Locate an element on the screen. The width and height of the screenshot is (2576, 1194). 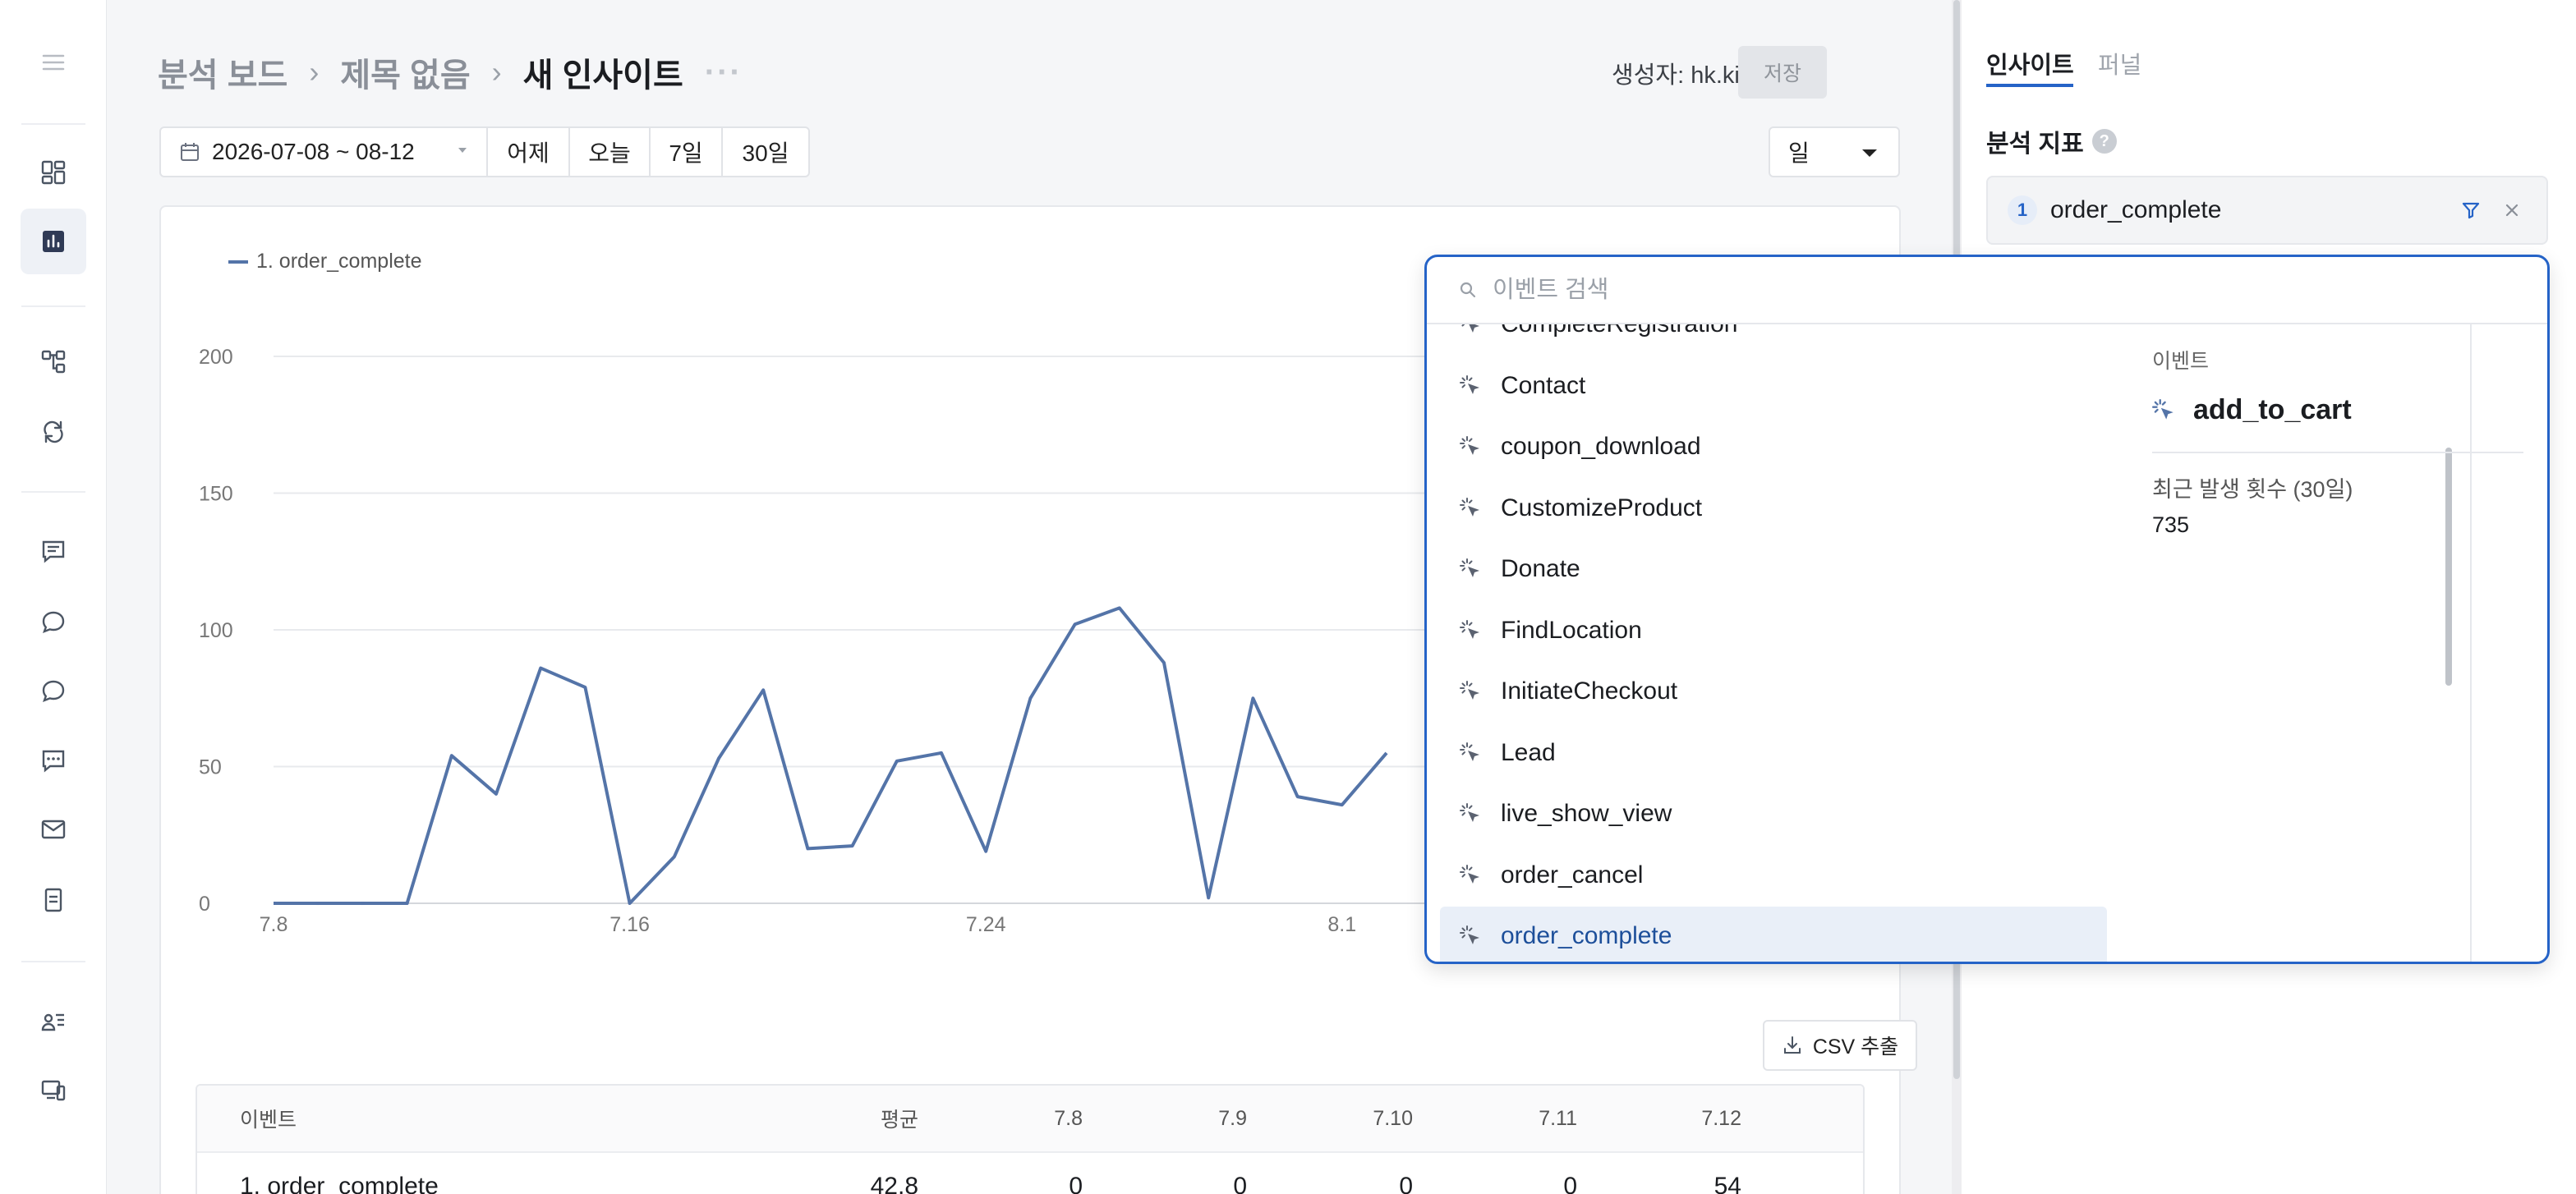
sms-icon is located at coordinates (53, 760).